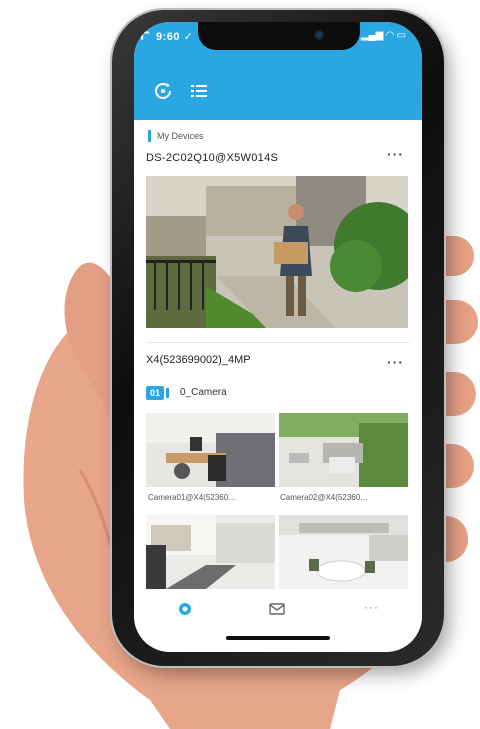 The height and width of the screenshot is (729, 480). What do you see at coordinates (212, 158) in the screenshot?
I see `device-name: DS-2C02Q10@X5W014S` at bounding box center [212, 158].